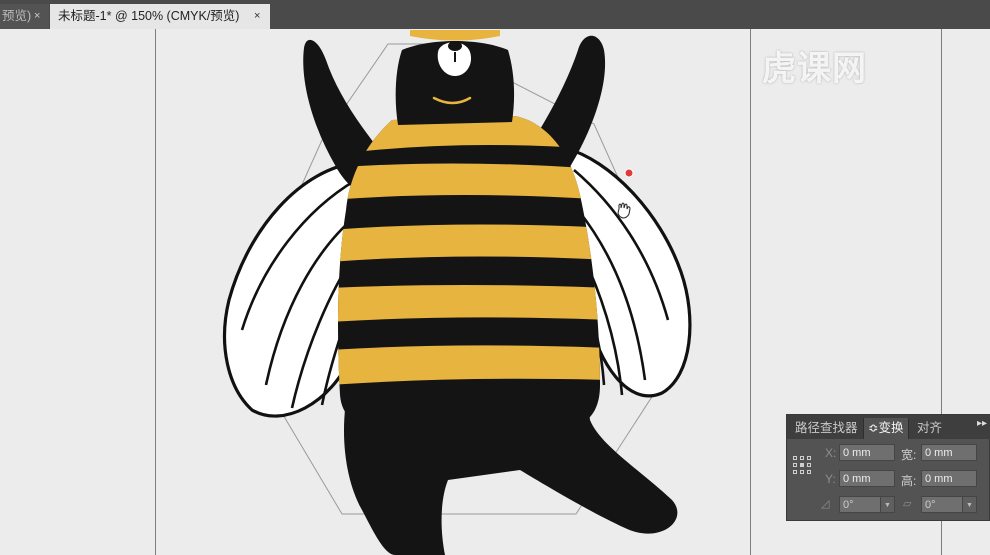  What do you see at coordinates (826, 428) in the screenshot?
I see `tab-pathfinder: 路径查找器` at bounding box center [826, 428].